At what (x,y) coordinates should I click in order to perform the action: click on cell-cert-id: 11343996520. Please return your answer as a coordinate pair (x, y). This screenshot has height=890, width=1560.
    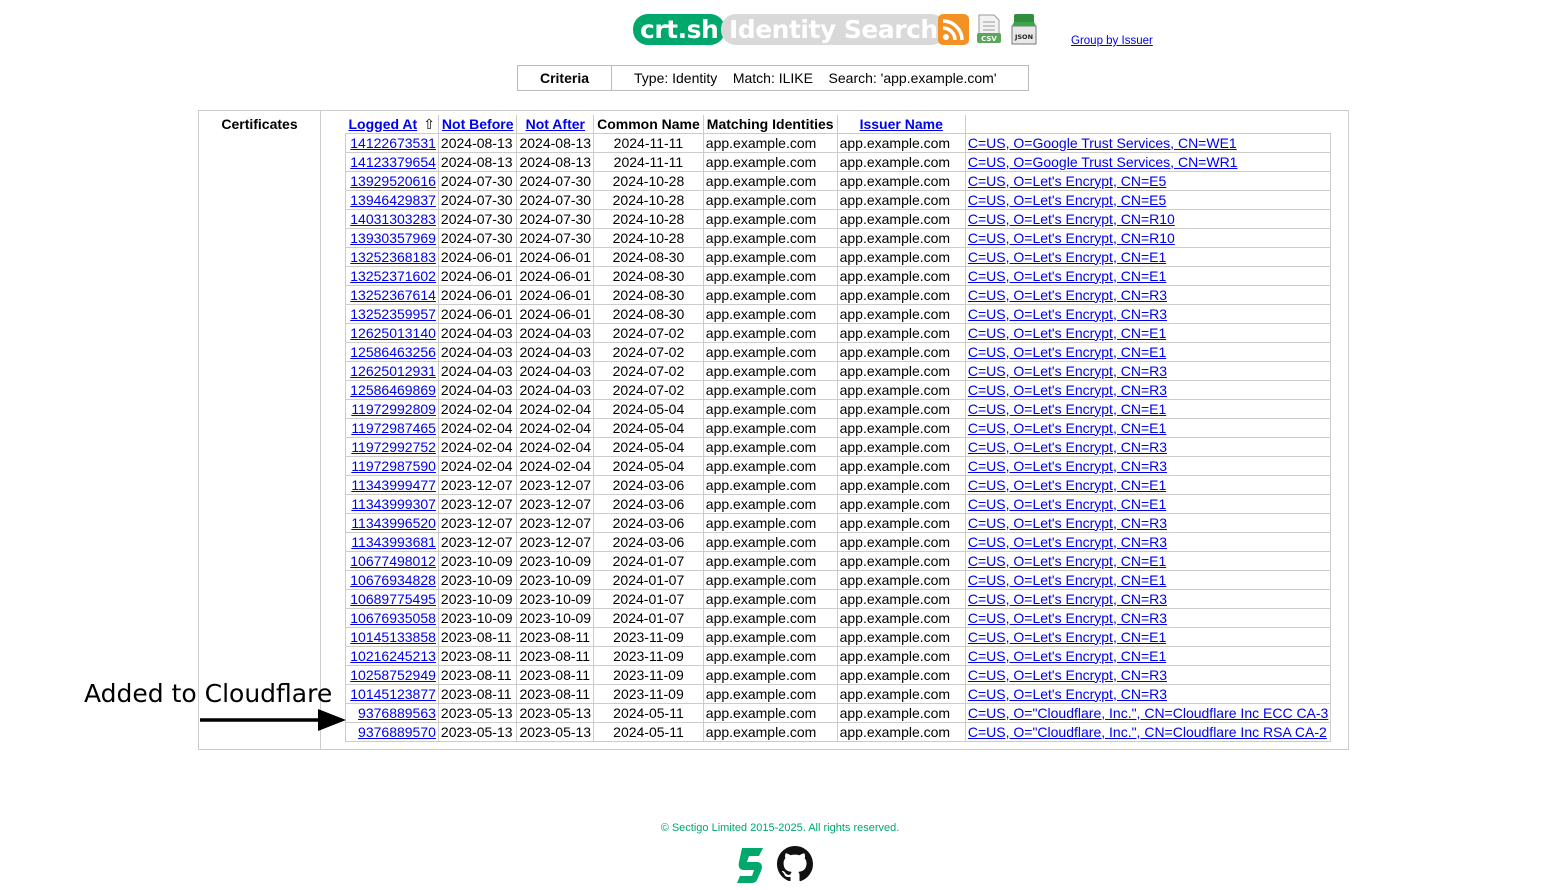
    Looking at the image, I should click on (392, 523).